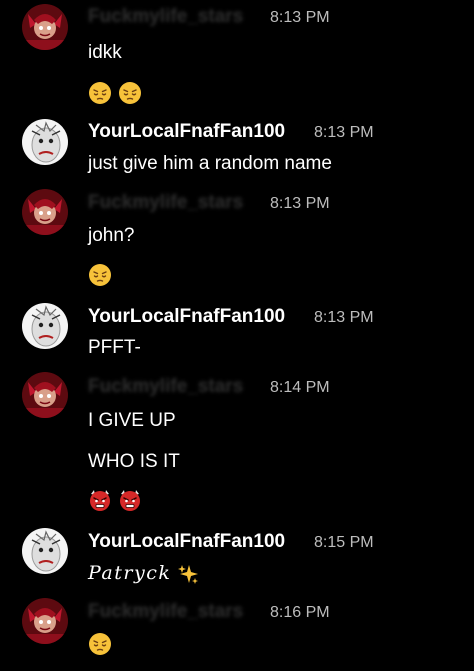 The width and height of the screenshot is (474, 671). Describe the element at coordinates (344, 542) in the screenshot. I see `timestamp: 8:15 PM` at that location.